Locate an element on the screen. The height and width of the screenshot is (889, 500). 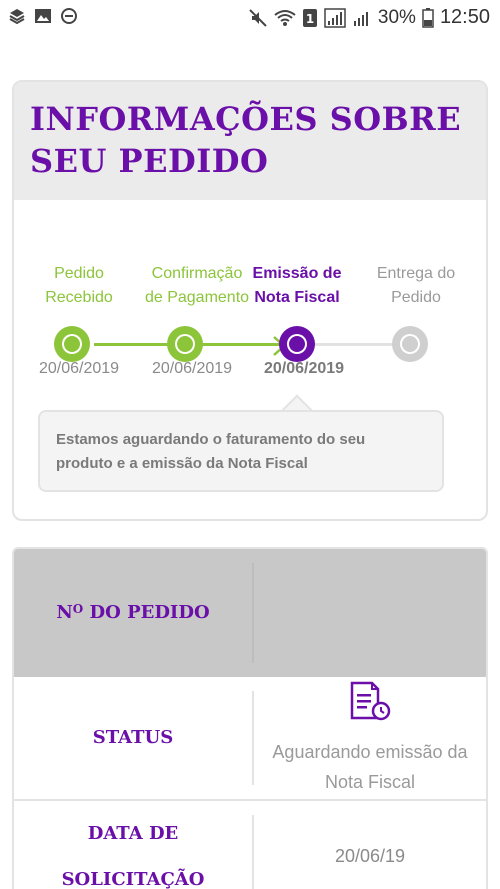
order-number-row: NO DO PEDIDO is located at coordinates (250, 613).